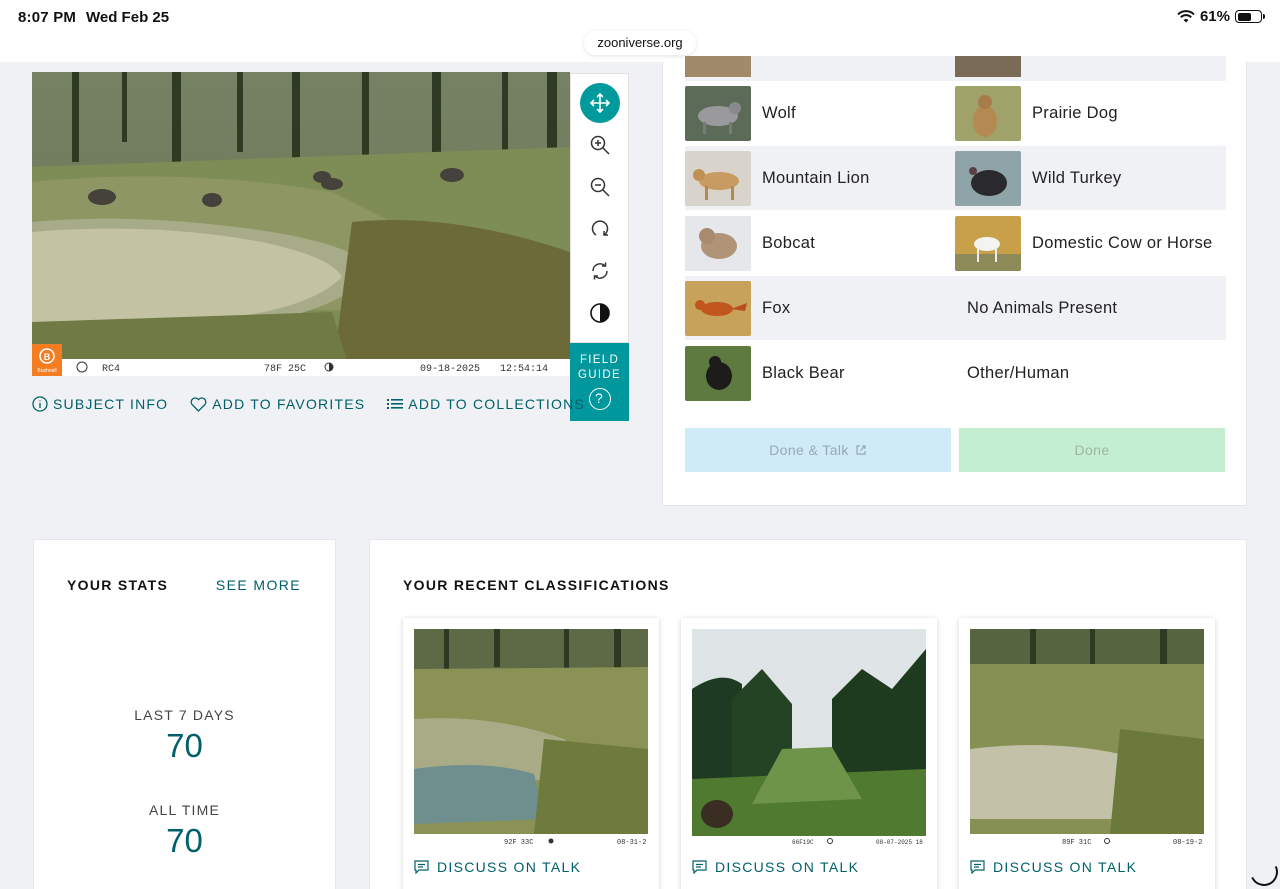  What do you see at coordinates (1087, 738) in the screenshot?
I see `recent-classification-image: 89F 31C 08-19-2` at bounding box center [1087, 738].